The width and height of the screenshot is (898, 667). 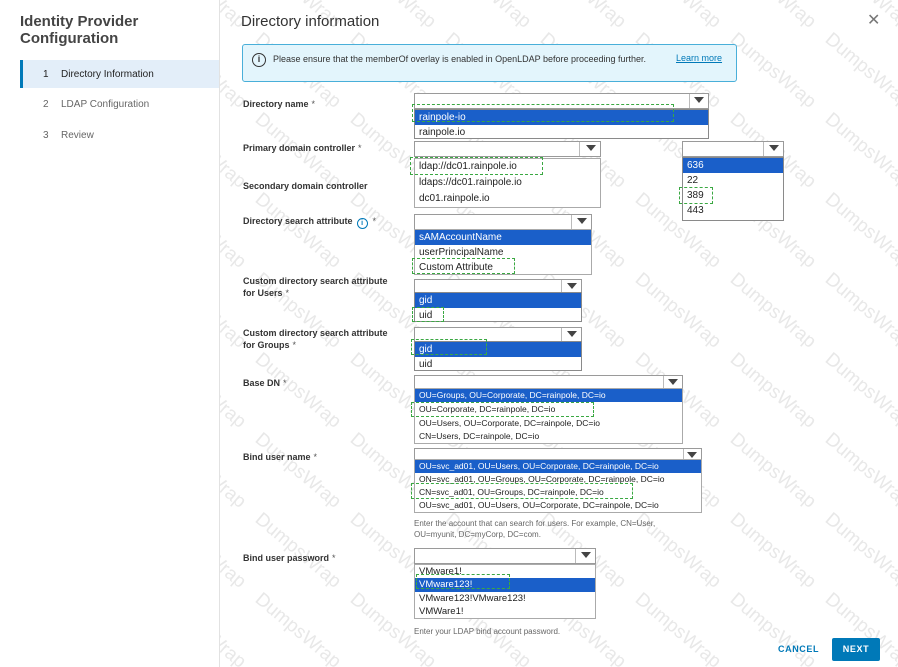 I want to click on bind-password-helper: Enter your LDAP bind account password., so click(x=487, y=631).